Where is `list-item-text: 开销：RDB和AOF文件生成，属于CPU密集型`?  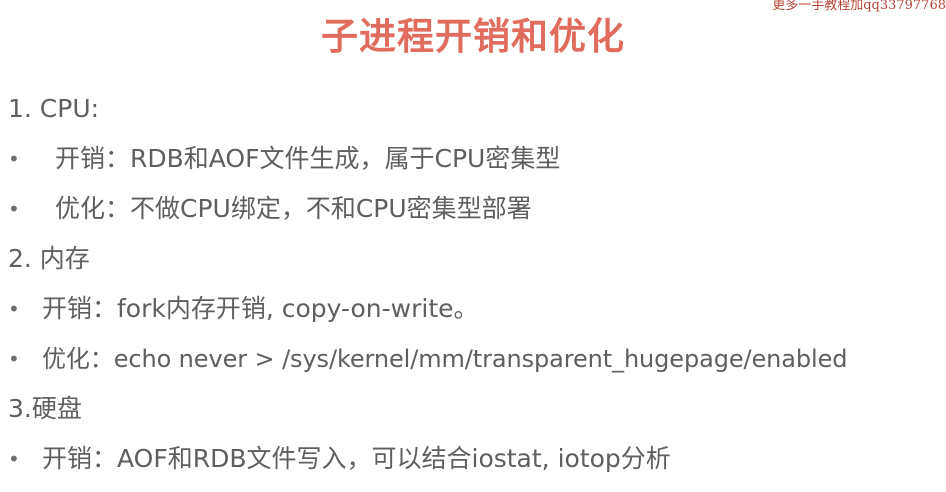 list-item-text: 开销：RDB和AOF文件生成，属于CPU密集型 is located at coordinates (308, 158).